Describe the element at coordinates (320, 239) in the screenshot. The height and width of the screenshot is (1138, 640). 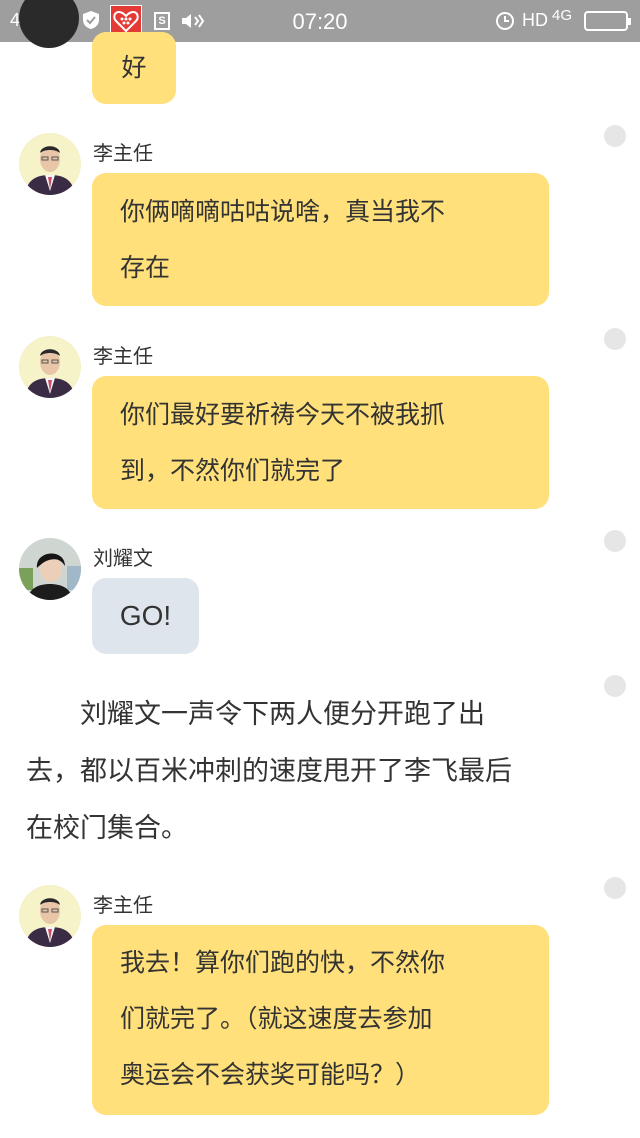
I see `message-bubble: 你俩嘀嘀咕咕说啥，真当我不 存在` at that location.